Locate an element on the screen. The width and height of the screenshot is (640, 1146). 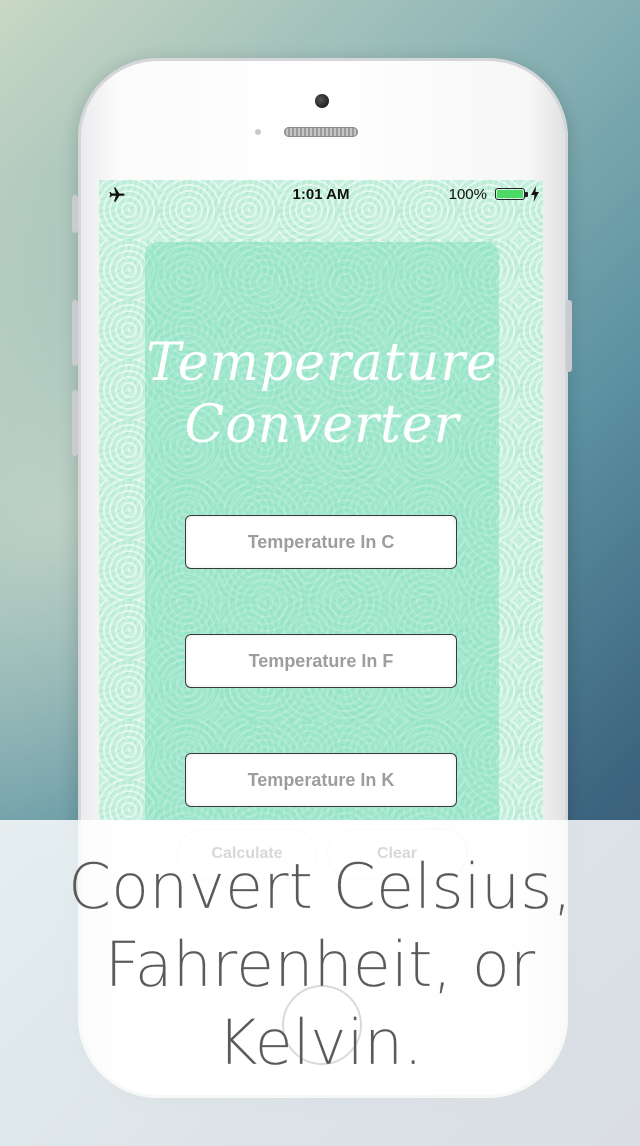
caption-line2: Fahrenheit, or is located at coordinates (320, 964).